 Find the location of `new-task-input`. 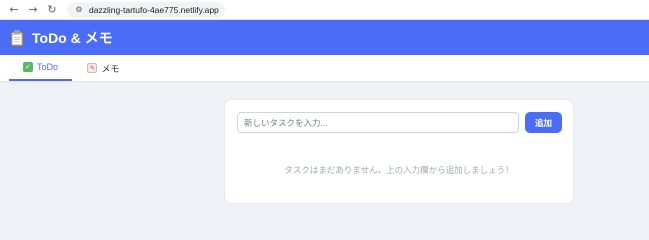

new-task-input is located at coordinates (378, 122).